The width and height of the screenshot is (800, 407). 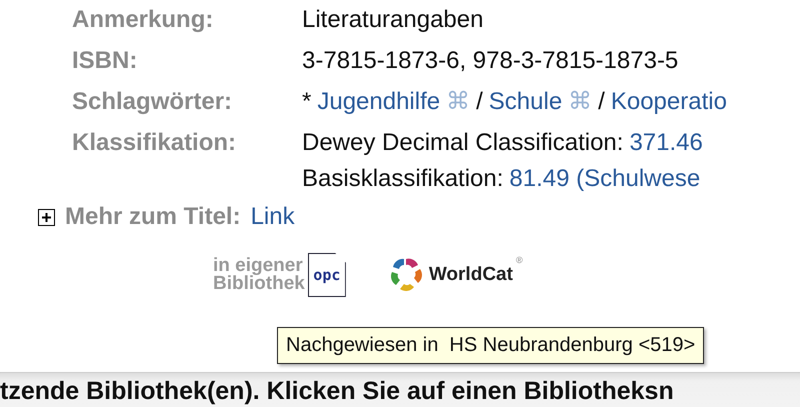 I want to click on keyword-link: 81.49 (Schulwese, so click(x=604, y=179).